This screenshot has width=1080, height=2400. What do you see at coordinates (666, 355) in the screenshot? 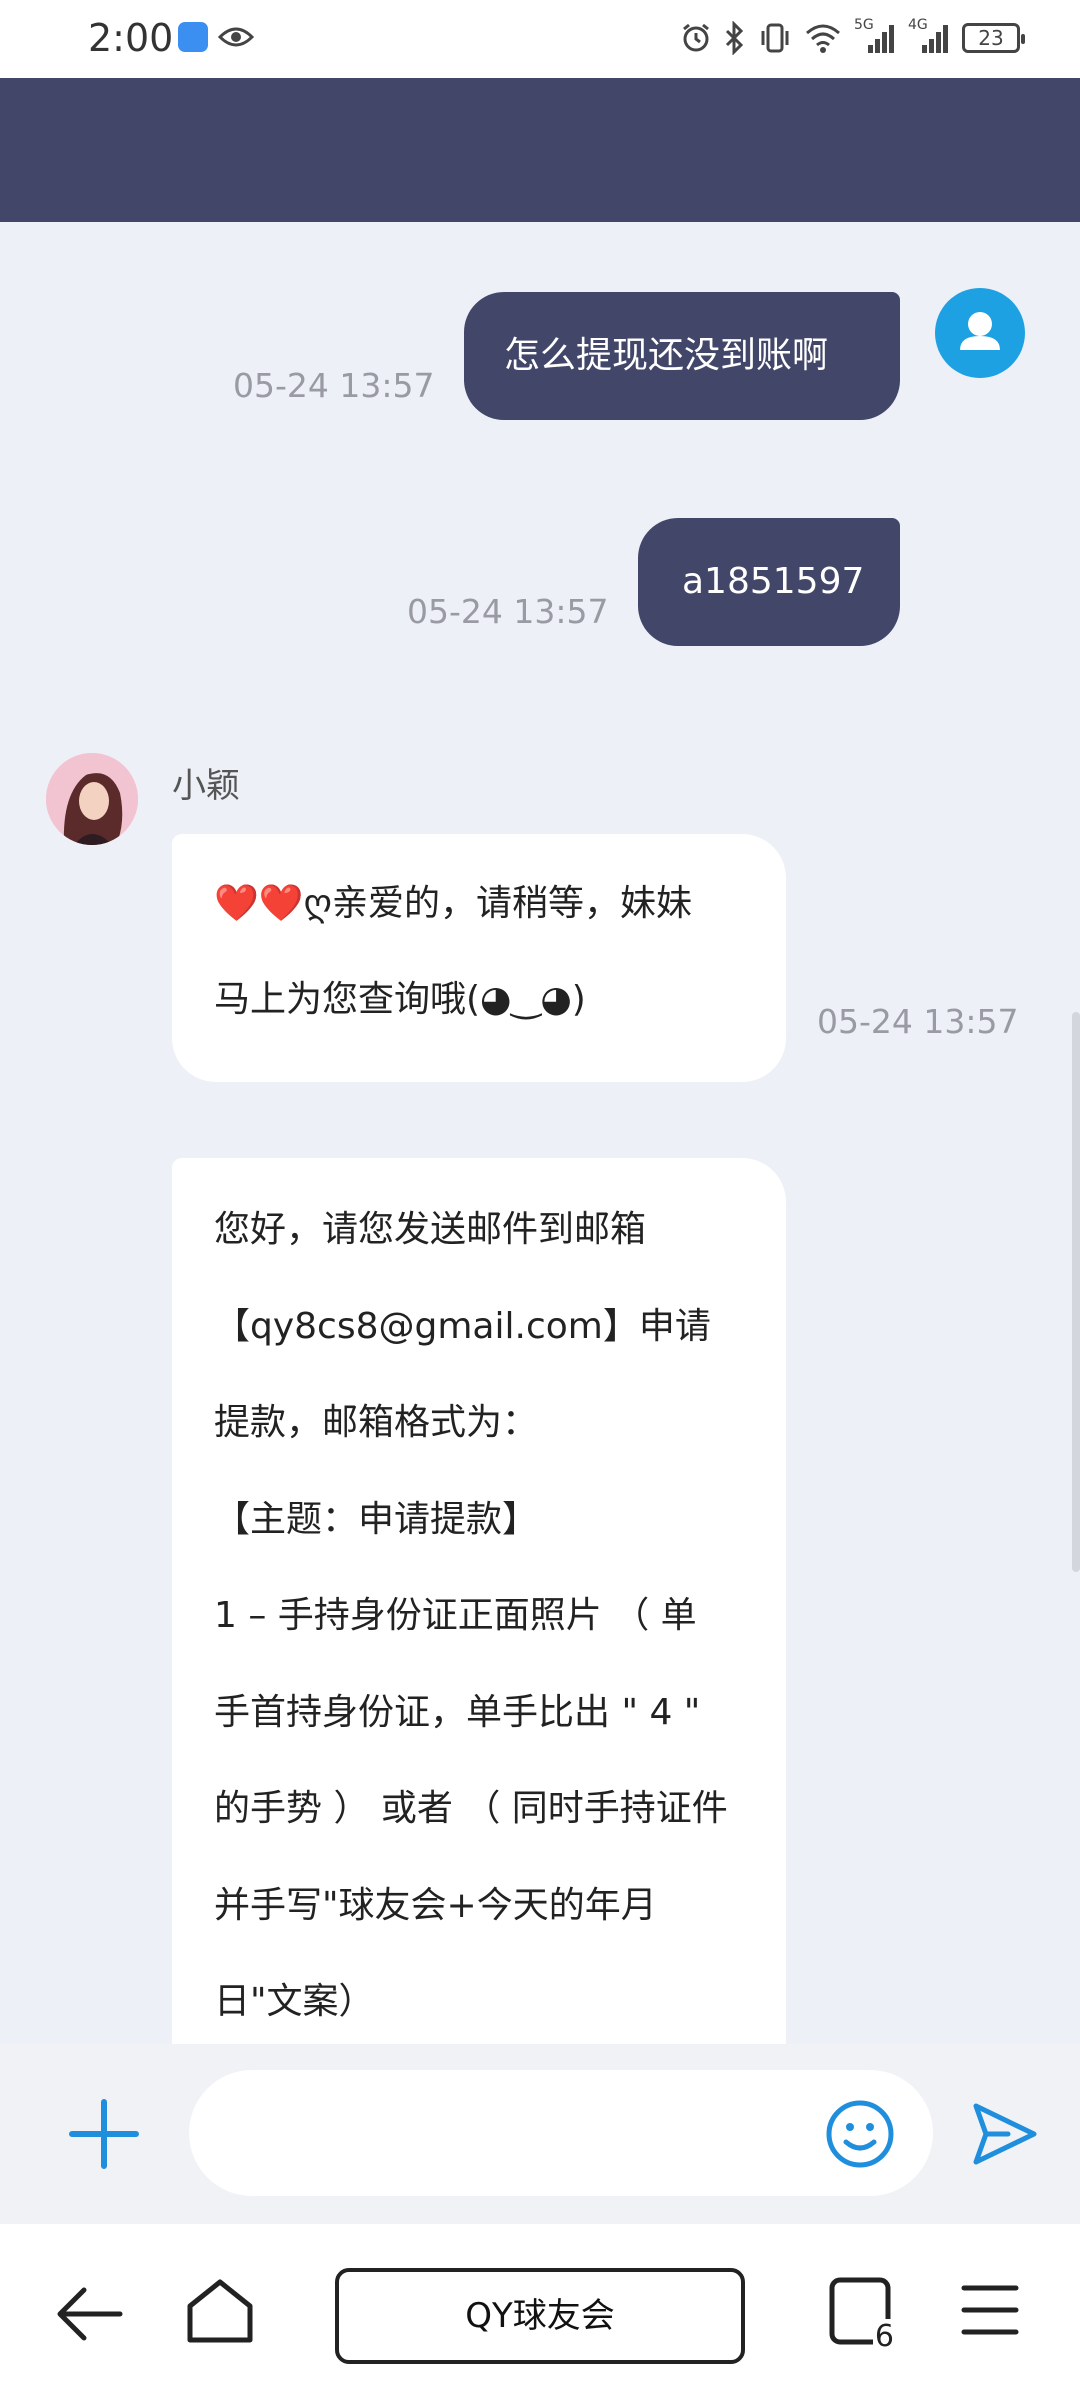
I see `message-text: 怎么提现还没到账啊` at bounding box center [666, 355].